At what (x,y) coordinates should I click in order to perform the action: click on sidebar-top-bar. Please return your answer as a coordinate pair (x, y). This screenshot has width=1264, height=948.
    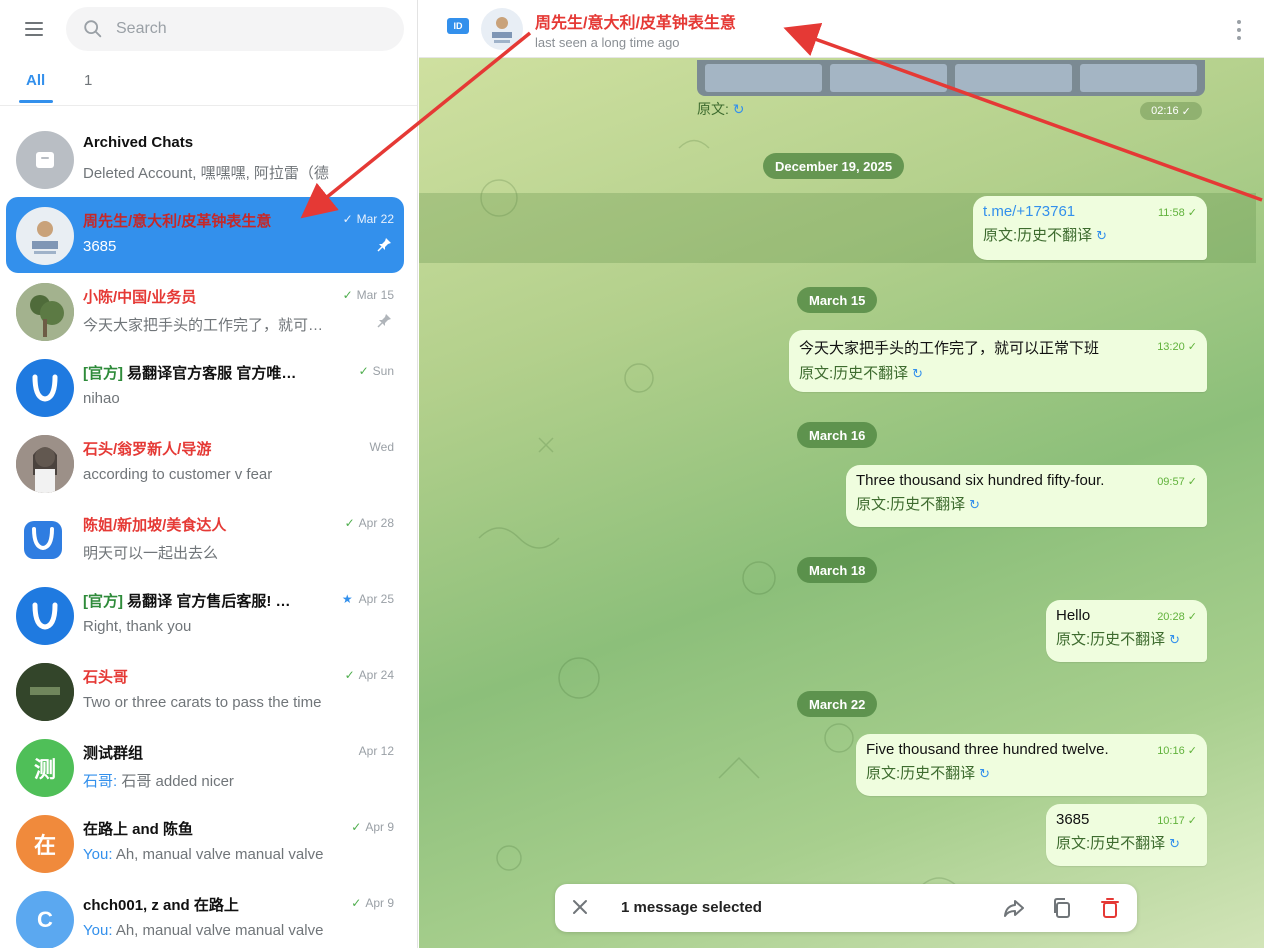
    Looking at the image, I should click on (208, 29).